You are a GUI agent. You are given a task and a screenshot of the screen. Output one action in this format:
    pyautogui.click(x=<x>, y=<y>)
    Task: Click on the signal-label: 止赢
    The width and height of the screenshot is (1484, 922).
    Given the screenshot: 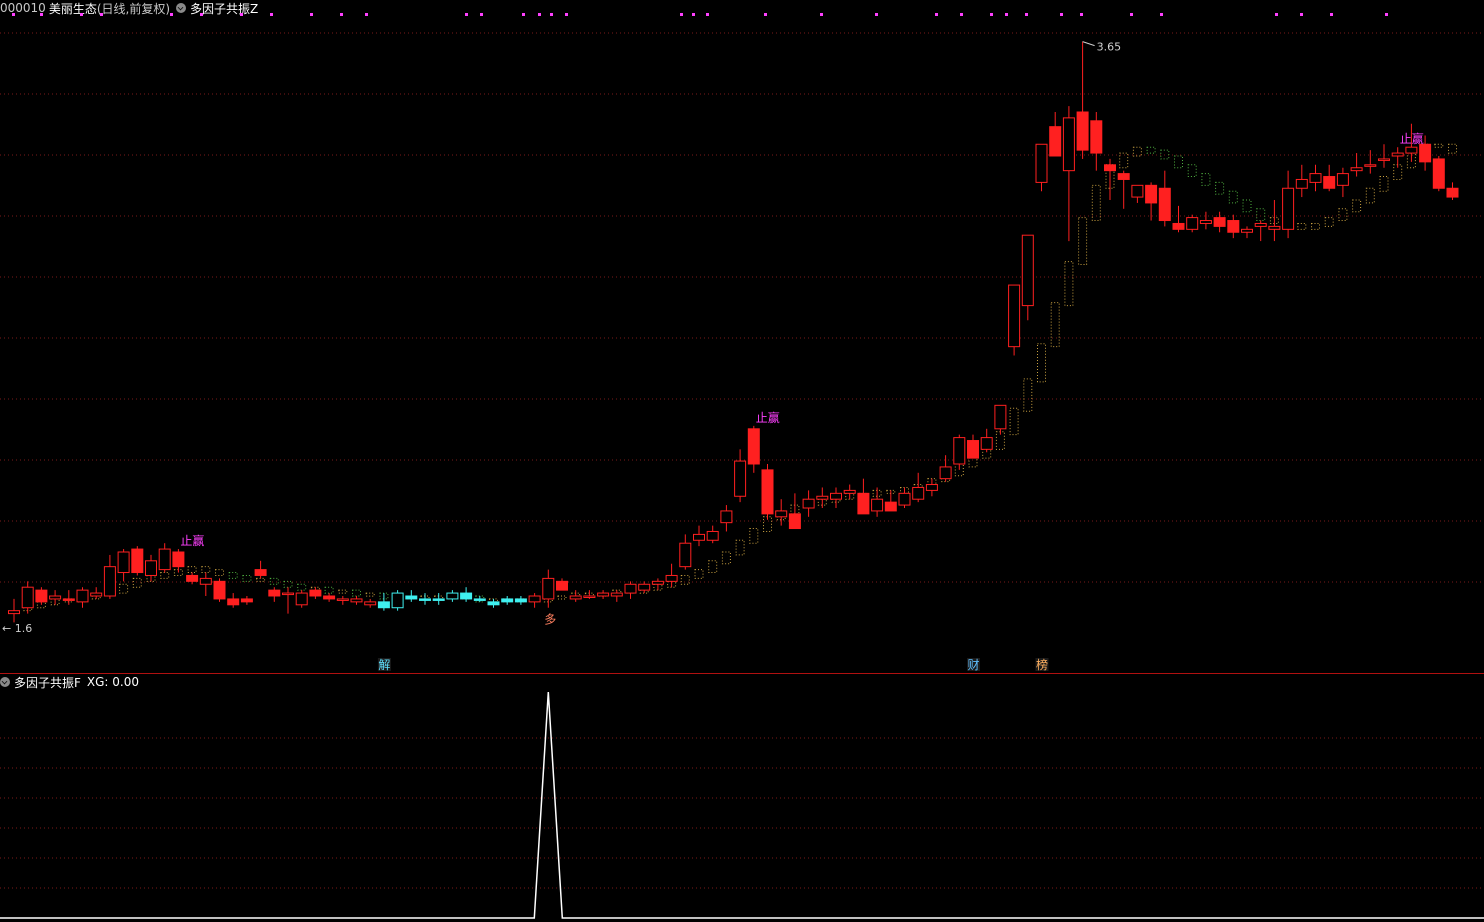 What is the action you would take?
    pyautogui.click(x=192, y=540)
    